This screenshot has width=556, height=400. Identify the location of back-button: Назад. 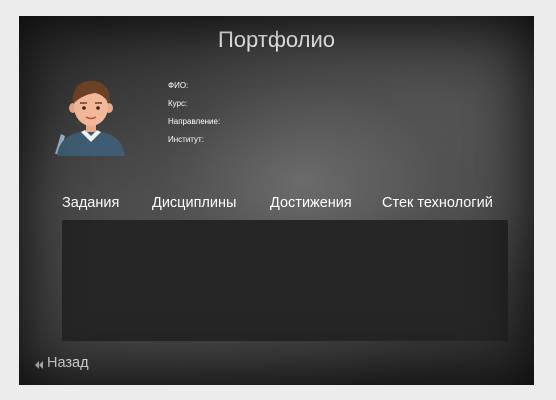
(61, 363).